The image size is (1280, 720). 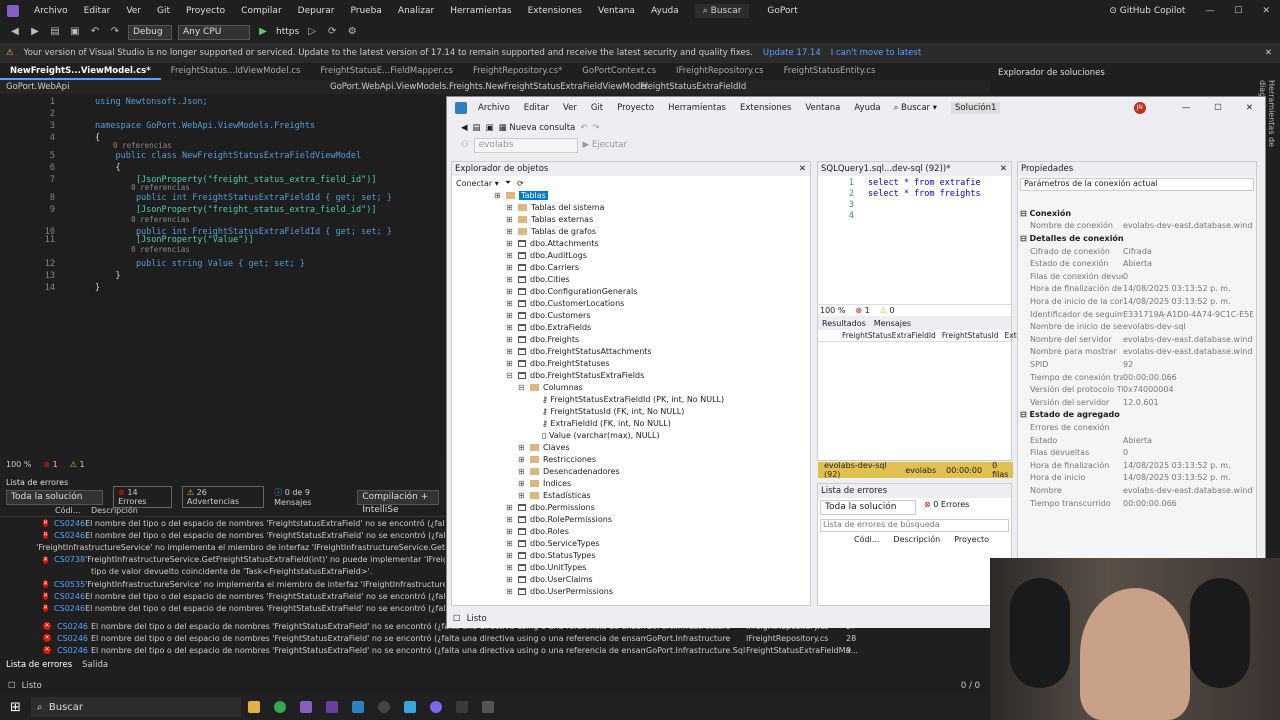 What do you see at coordinates (600, 424) in the screenshot?
I see `tree-node: ⚷ ExtraFieldId (FK, int, No NULL)` at bounding box center [600, 424].